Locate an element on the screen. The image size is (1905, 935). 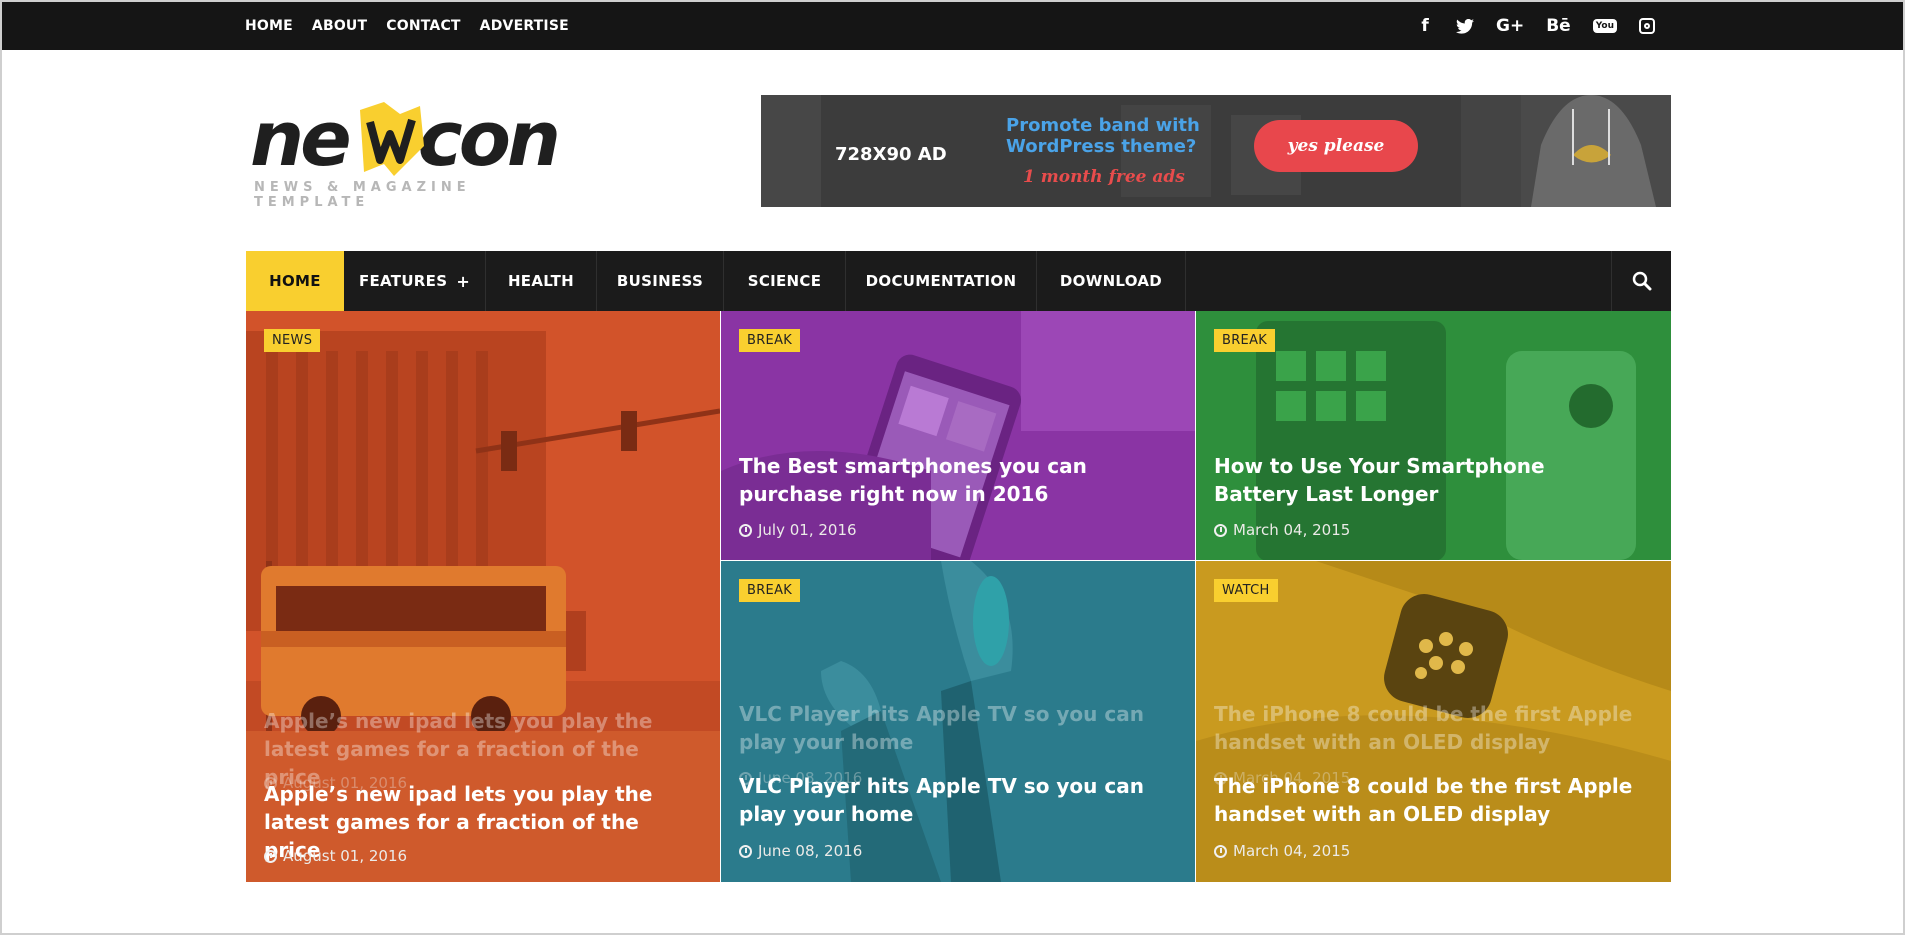
main-nav-documentation: DOCUMENTATION is located at coordinates (941, 281).